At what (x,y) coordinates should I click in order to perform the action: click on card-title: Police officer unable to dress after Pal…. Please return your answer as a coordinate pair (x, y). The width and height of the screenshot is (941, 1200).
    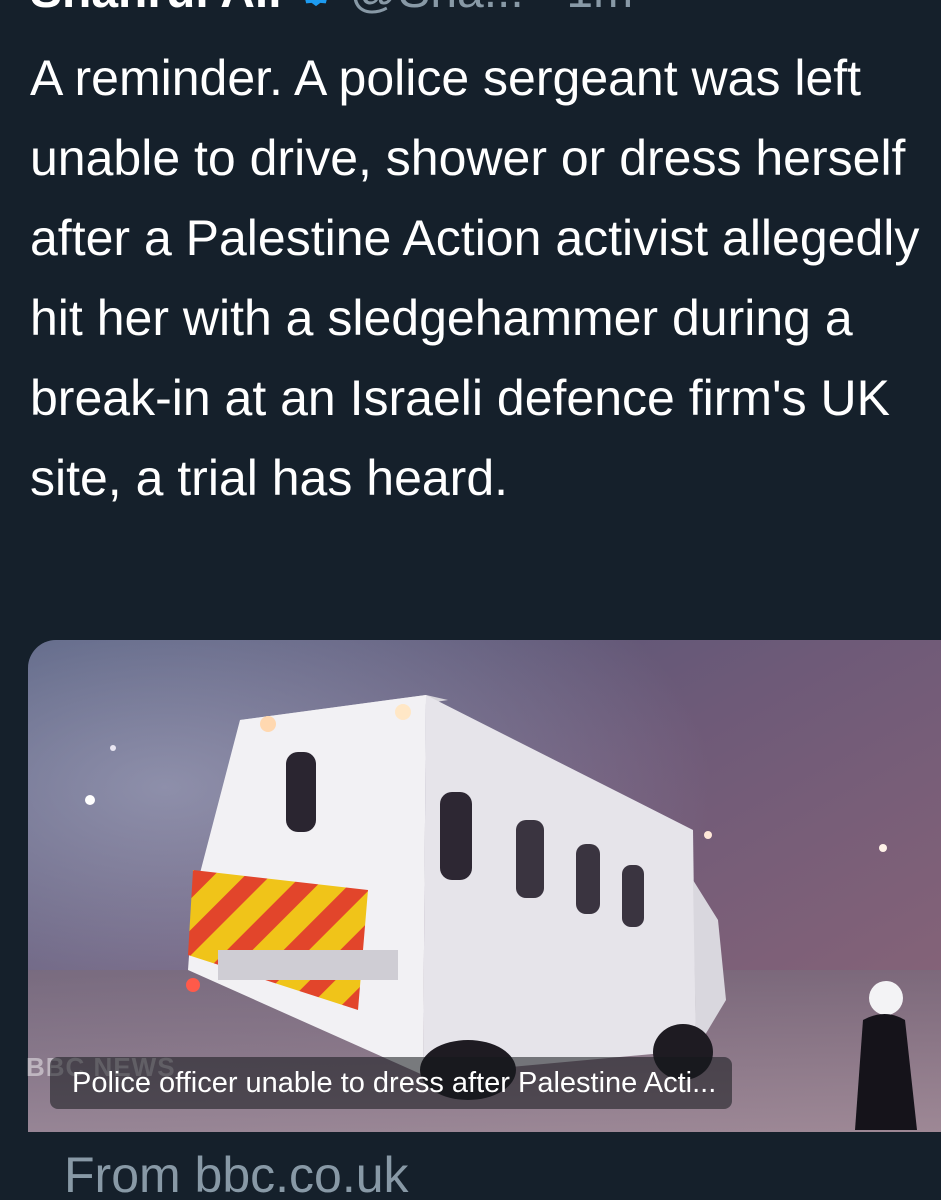
    Looking at the image, I should click on (391, 1083).